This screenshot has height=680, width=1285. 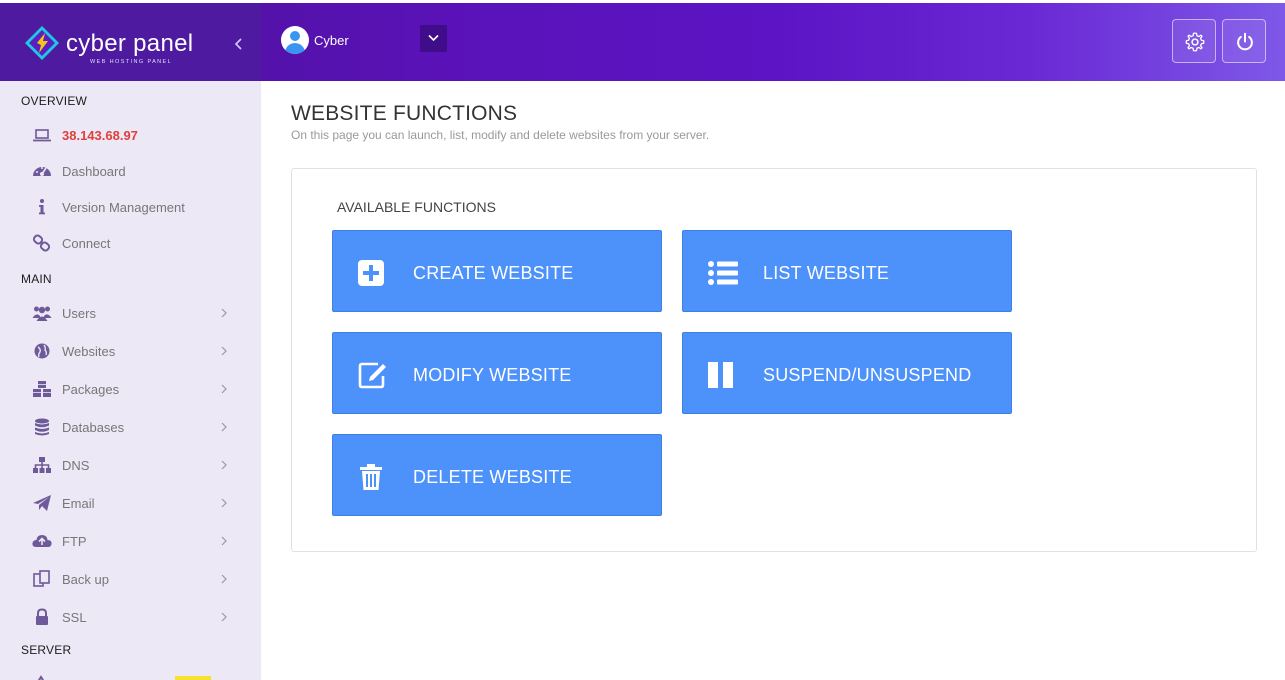 I want to click on sidebar-item-ftp: FTP, so click(x=130, y=541).